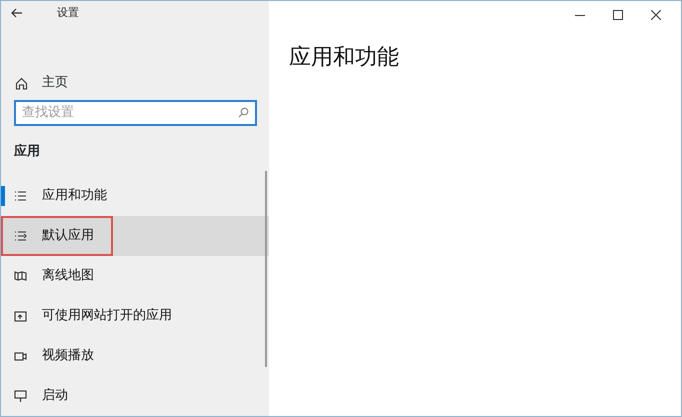 The height and width of the screenshot is (417, 682). What do you see at coordinates (17, 13) in the screenshot?
I see `back-icon` at bounding box center [17, 13].